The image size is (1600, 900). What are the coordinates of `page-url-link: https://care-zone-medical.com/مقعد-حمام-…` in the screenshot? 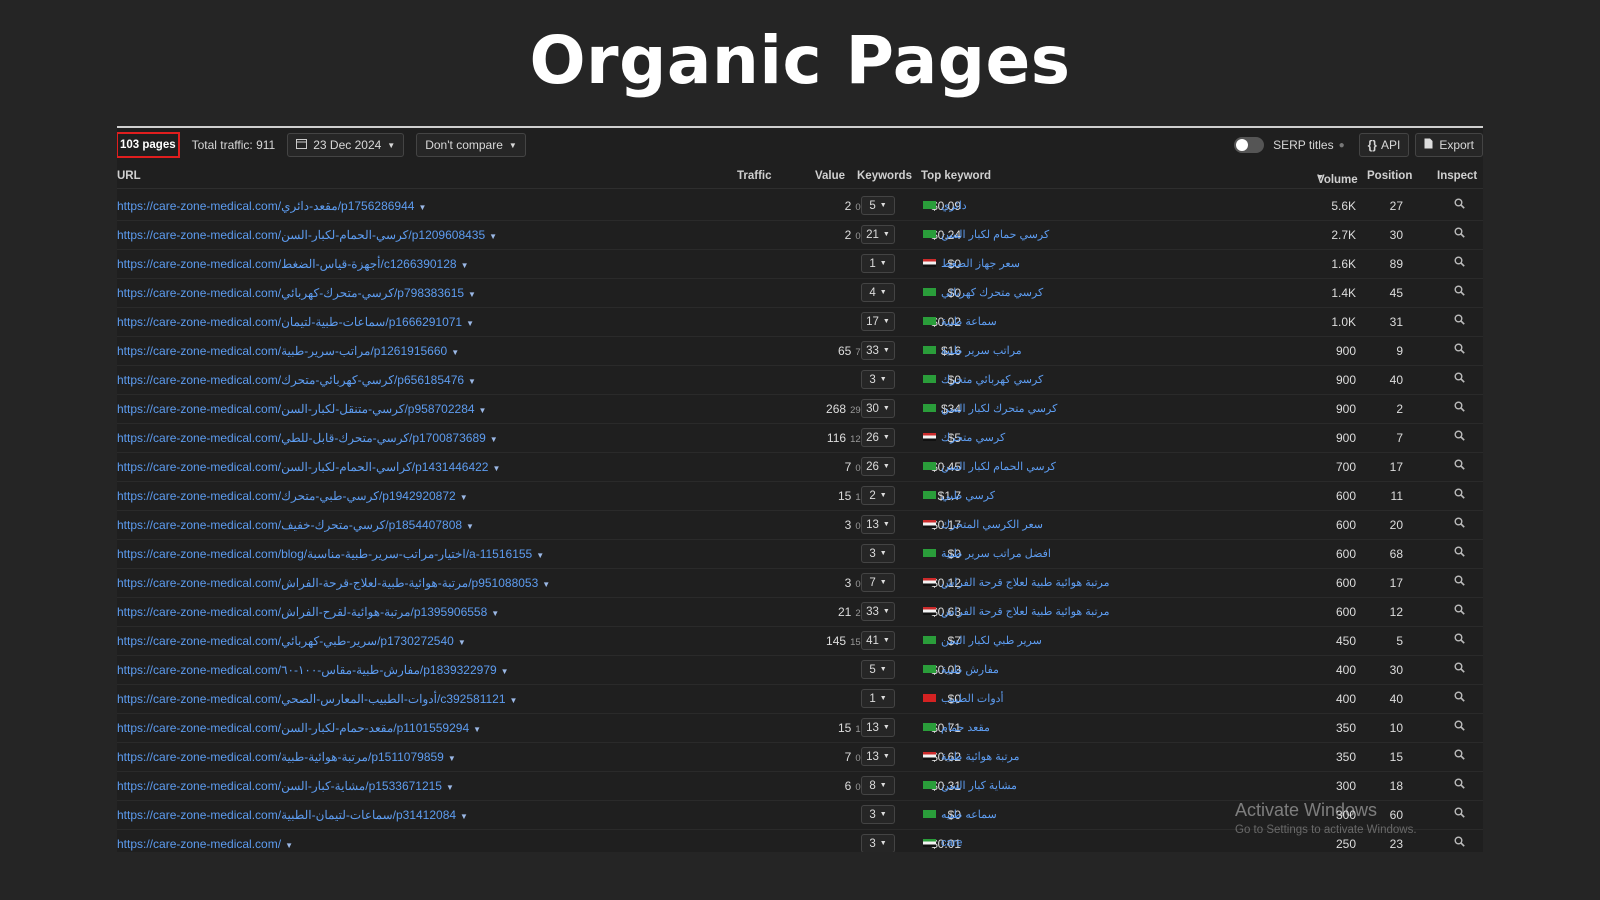 It's located at (299, 728).